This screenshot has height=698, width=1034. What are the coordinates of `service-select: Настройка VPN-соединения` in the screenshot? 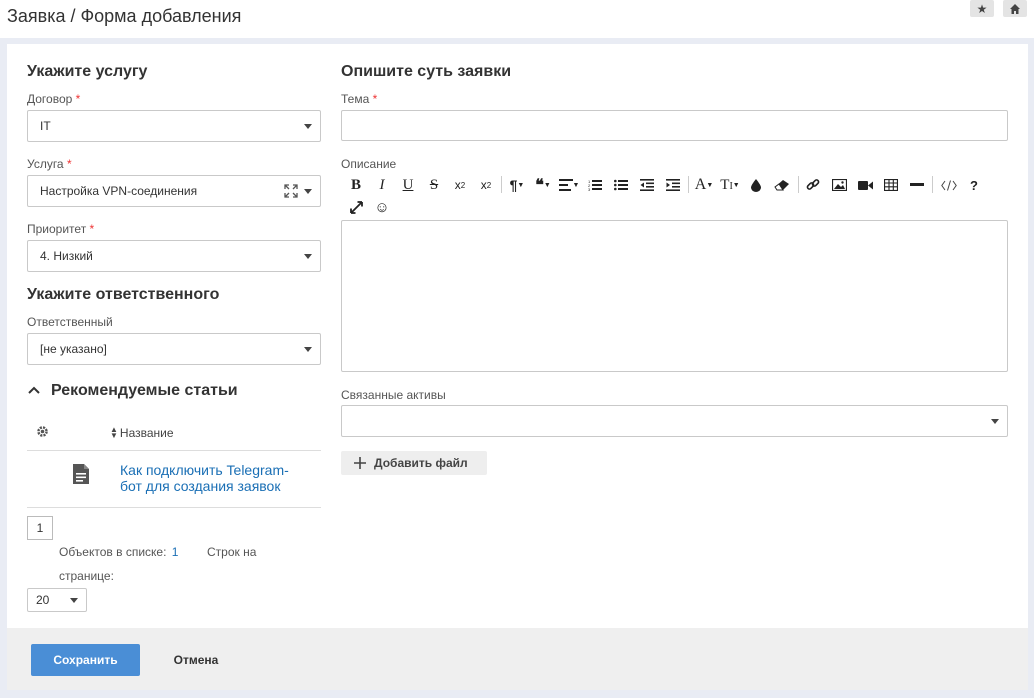 It's located at (174, 191).